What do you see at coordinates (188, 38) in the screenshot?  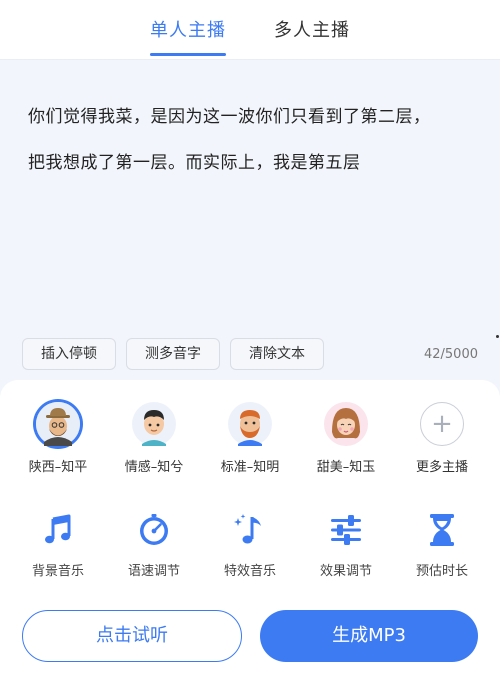 I see `tab-single-anchor: 单人主播` at bounding box center [188, 38].